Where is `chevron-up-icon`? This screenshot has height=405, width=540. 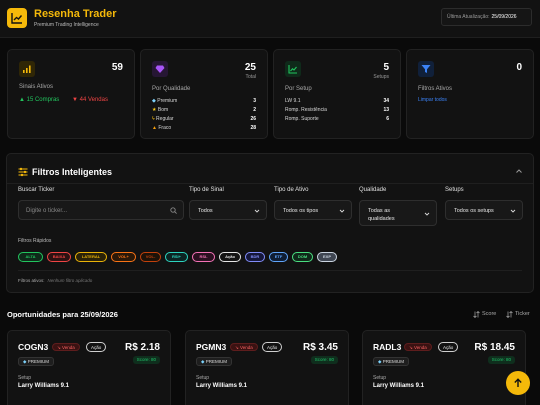 chevron-up-icon is located at coordinates (519, 171).